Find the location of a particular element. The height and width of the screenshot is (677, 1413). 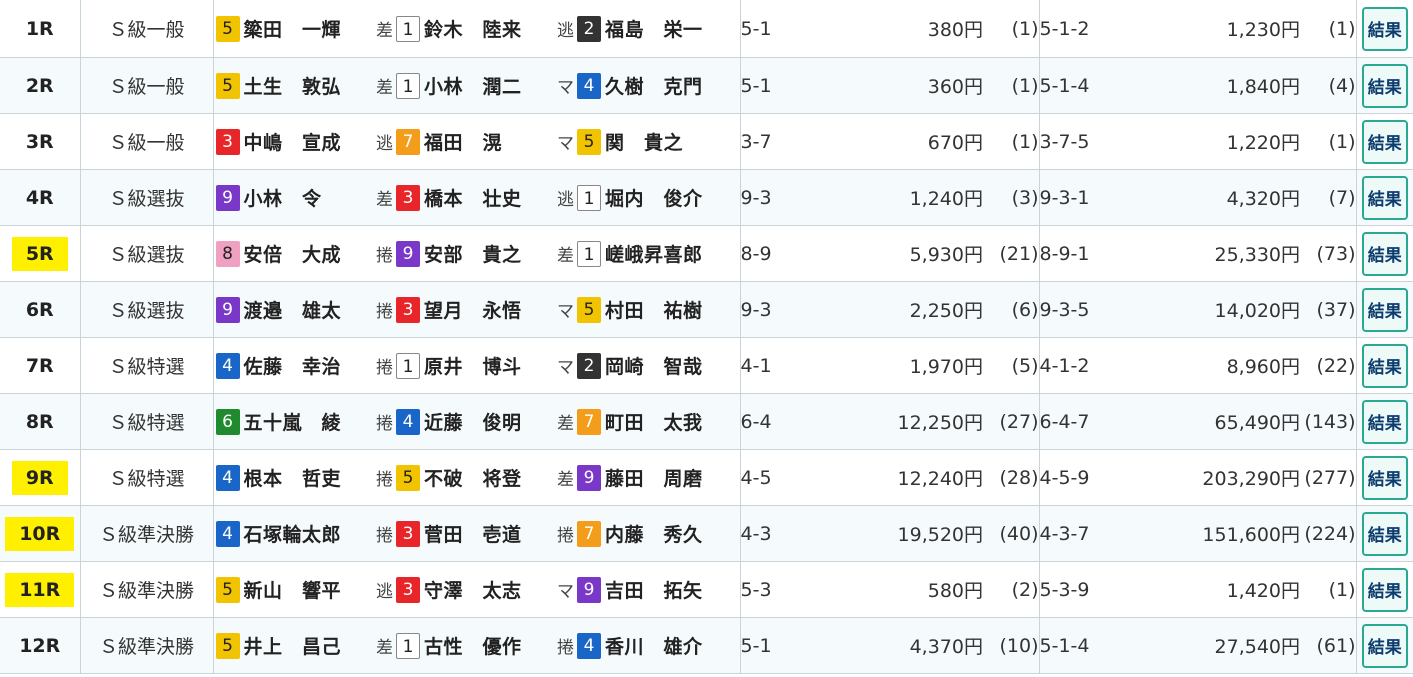

first-place-rider-name: 安倍 大成 is located at coordinates (292, 255).